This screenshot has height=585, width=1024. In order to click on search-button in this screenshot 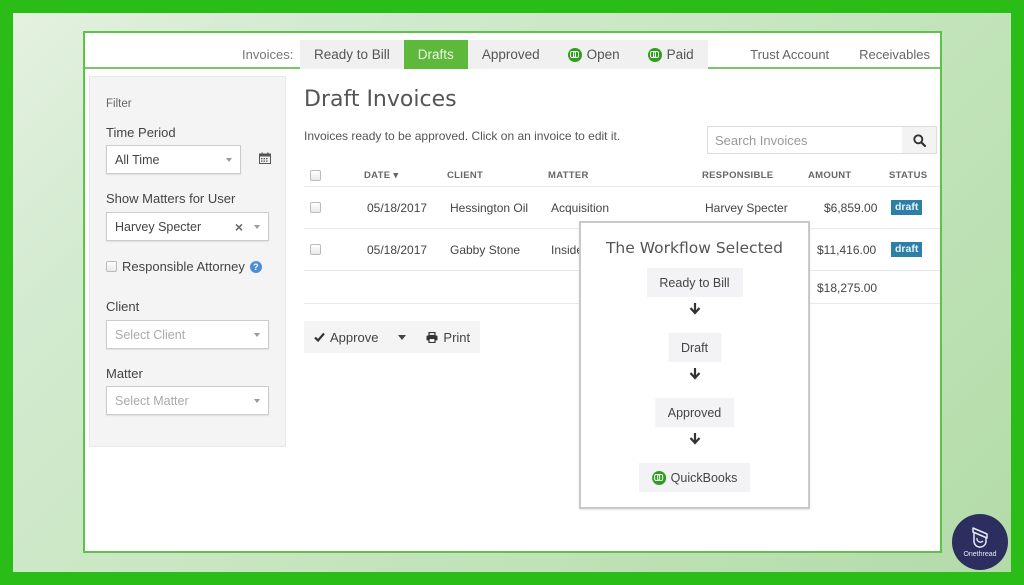, I will do `click(919, 140)`.